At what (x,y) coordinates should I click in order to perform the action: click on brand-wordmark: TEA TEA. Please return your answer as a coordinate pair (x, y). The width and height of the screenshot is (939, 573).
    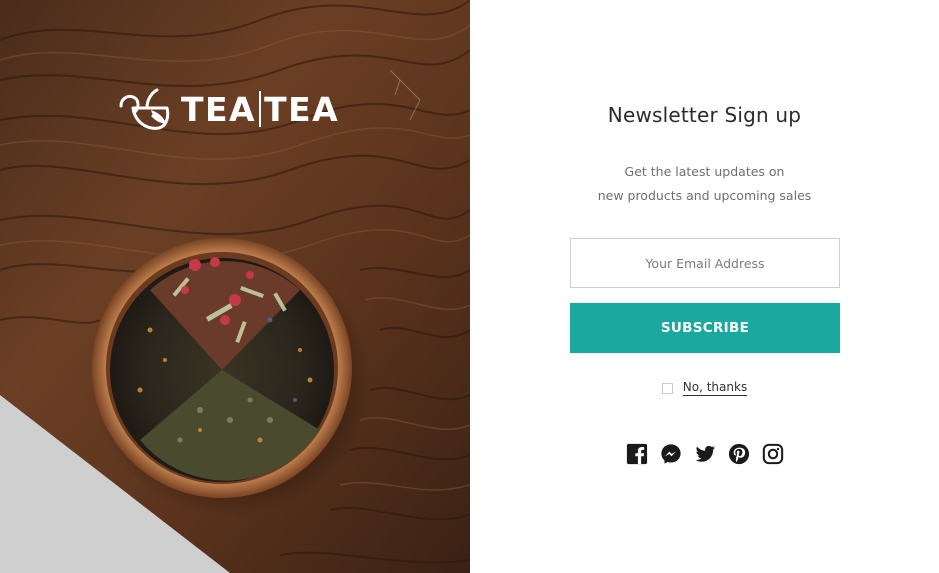
    Looking at the image, I should click on (260, 109).